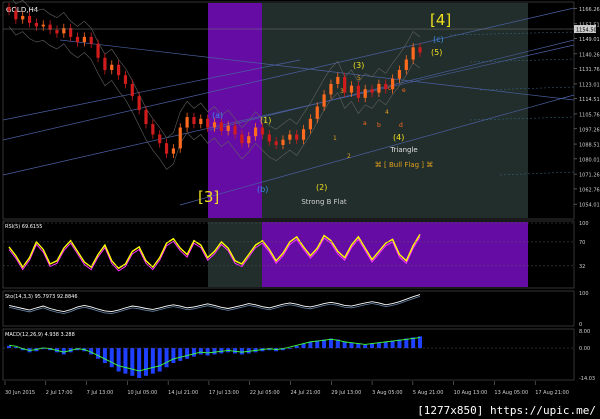  What do you see at coordinates (335, 138) in the screenshot?
I see `minor-wave-label: 1` at bounding box center [335, 138].